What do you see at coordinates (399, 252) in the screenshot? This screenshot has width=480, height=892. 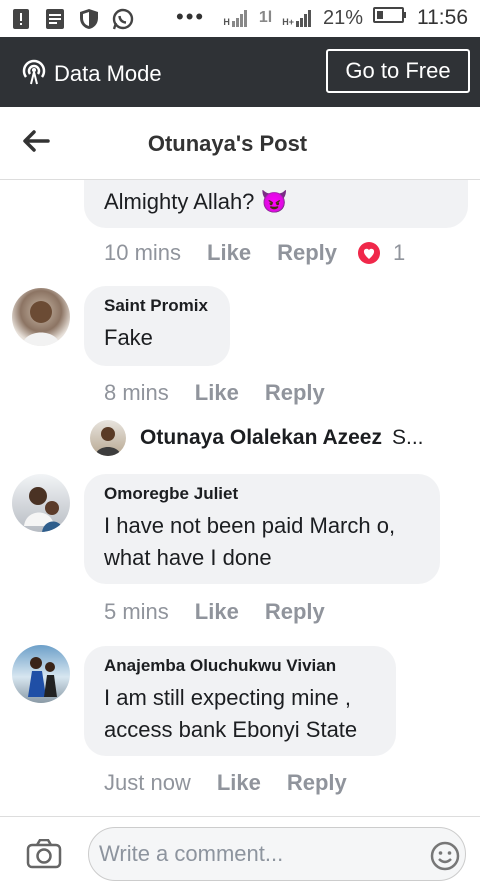 I see `reaction-count: 1` at bounding box center [399, 252].